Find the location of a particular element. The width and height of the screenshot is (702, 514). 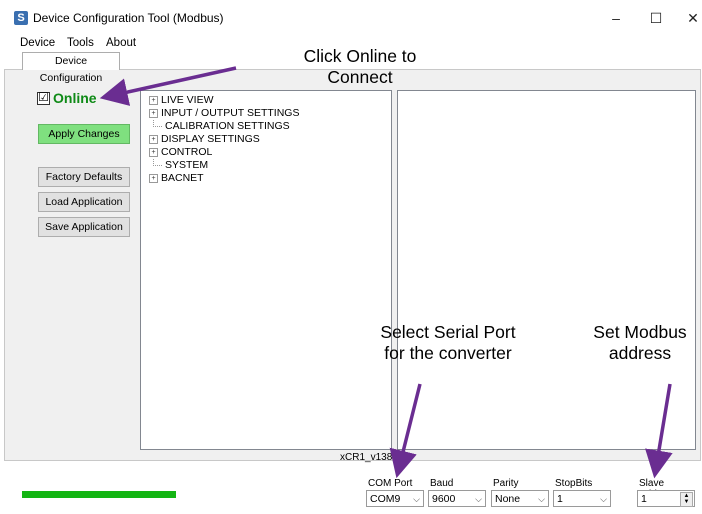

arrow-to-online is located at coordinates (168, 86).